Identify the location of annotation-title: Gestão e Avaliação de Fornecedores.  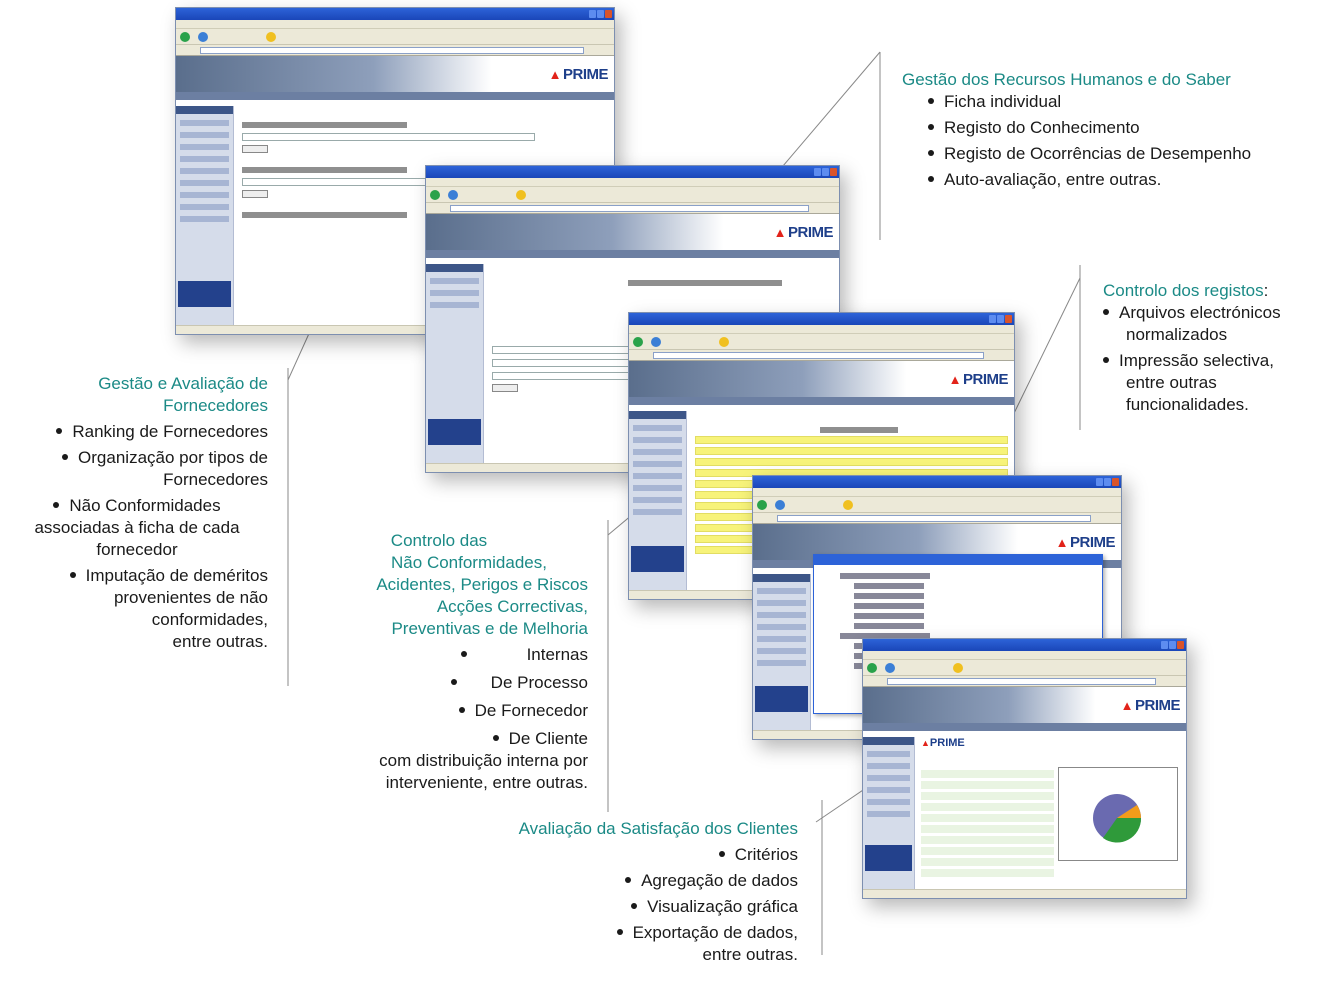
(183, 394).